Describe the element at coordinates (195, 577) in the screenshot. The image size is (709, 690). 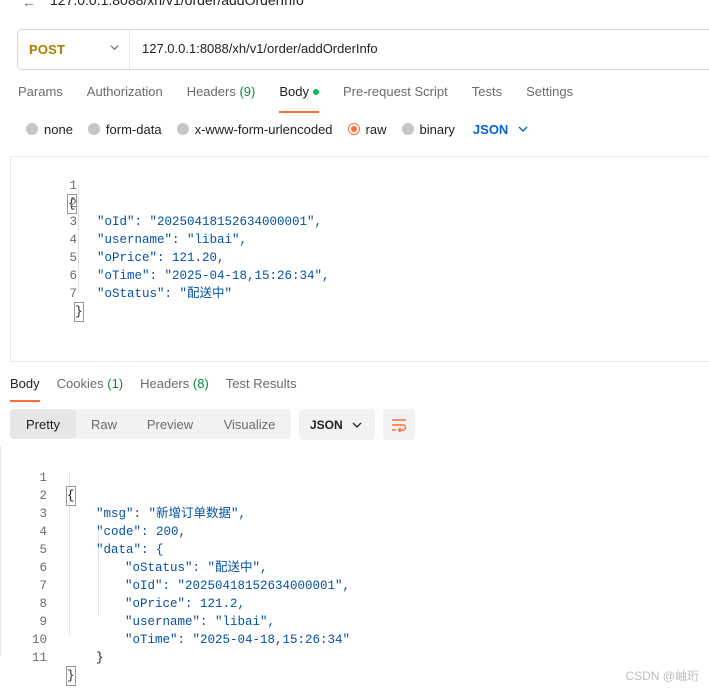
I see `code-line: 6 "oId": "20250418152634000001",` at that location.